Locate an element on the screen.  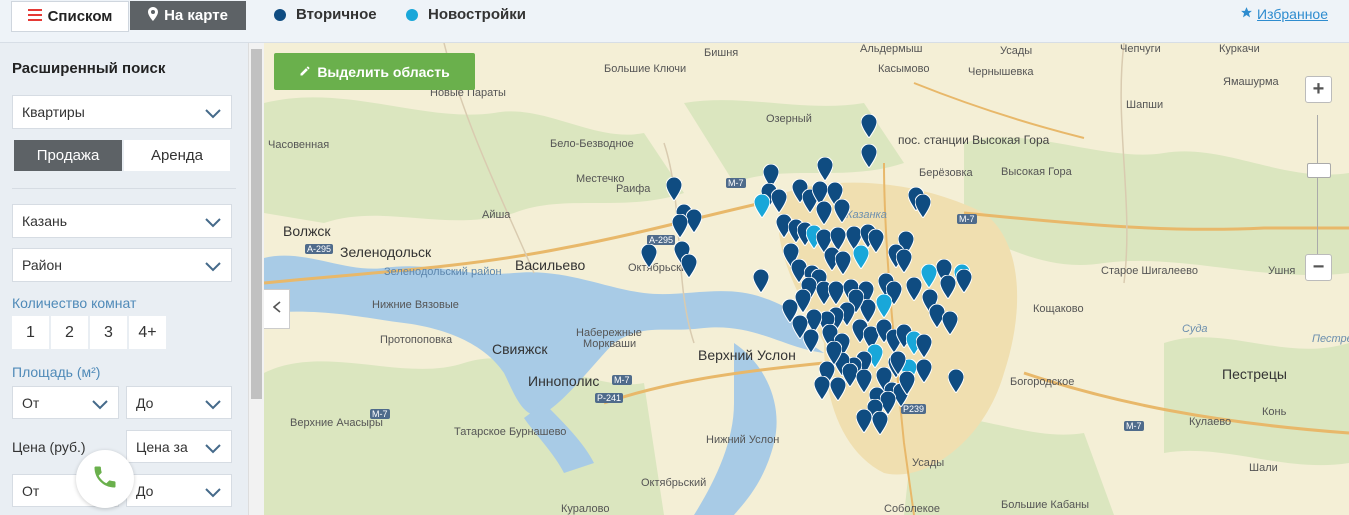
rooms-option-4plus: 4+ is located at coordinates (147, 332).